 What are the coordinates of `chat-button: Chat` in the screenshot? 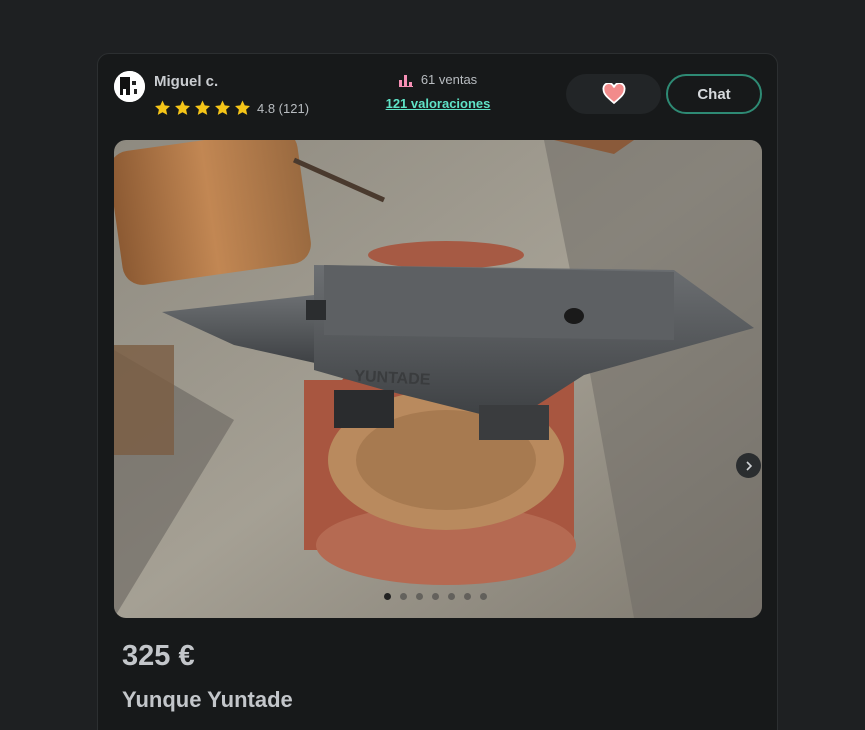 It's located at (714, 94).